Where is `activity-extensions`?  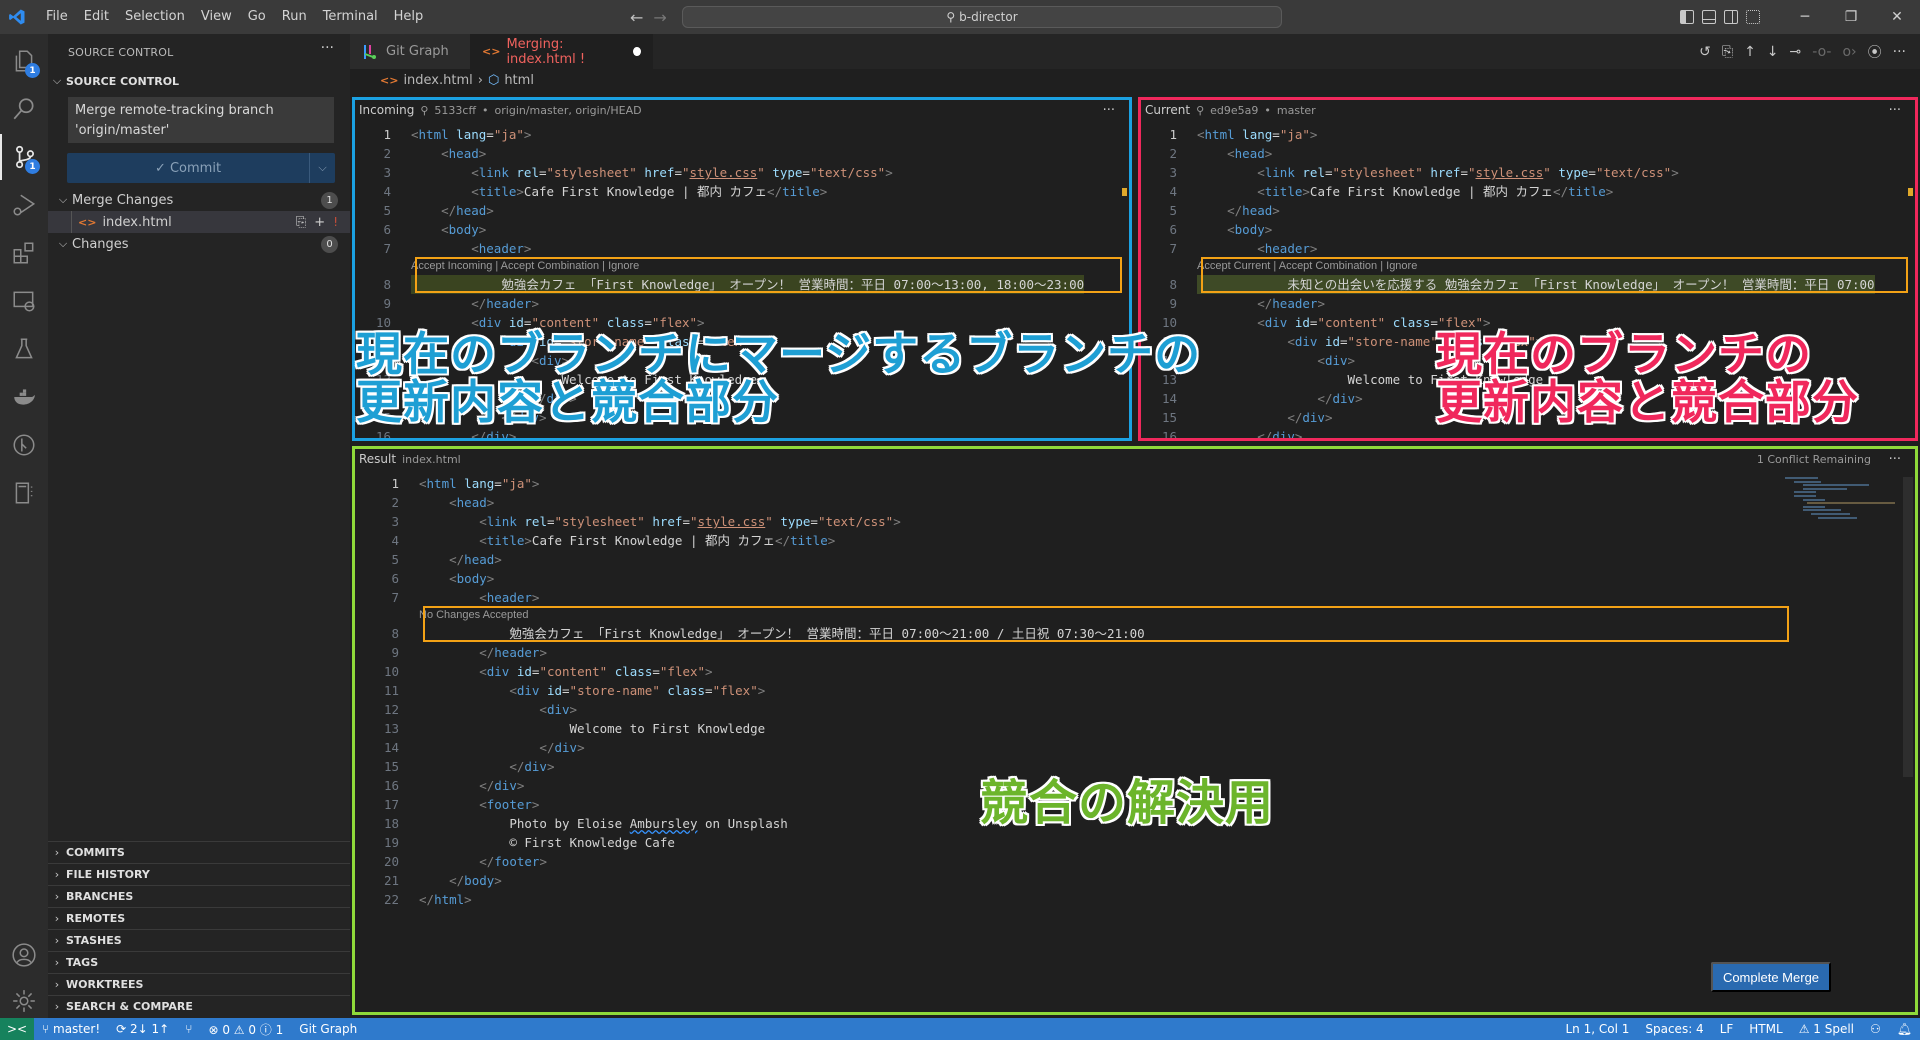
activity-extensions is located at coordinates (24, 253).